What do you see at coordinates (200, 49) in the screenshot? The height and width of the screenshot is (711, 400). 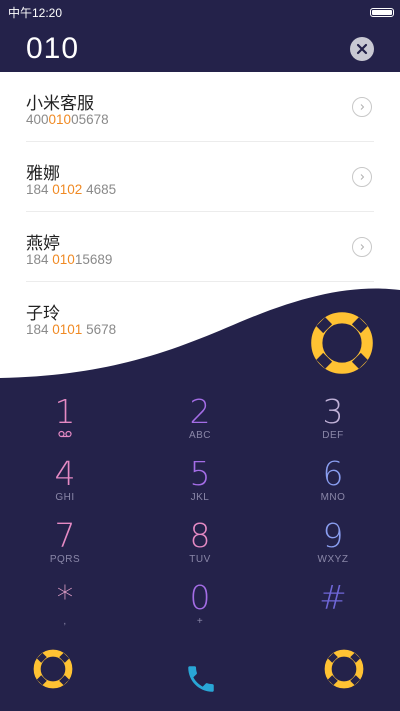 I see `dial-header: 010` at bounding box center [200, 49].